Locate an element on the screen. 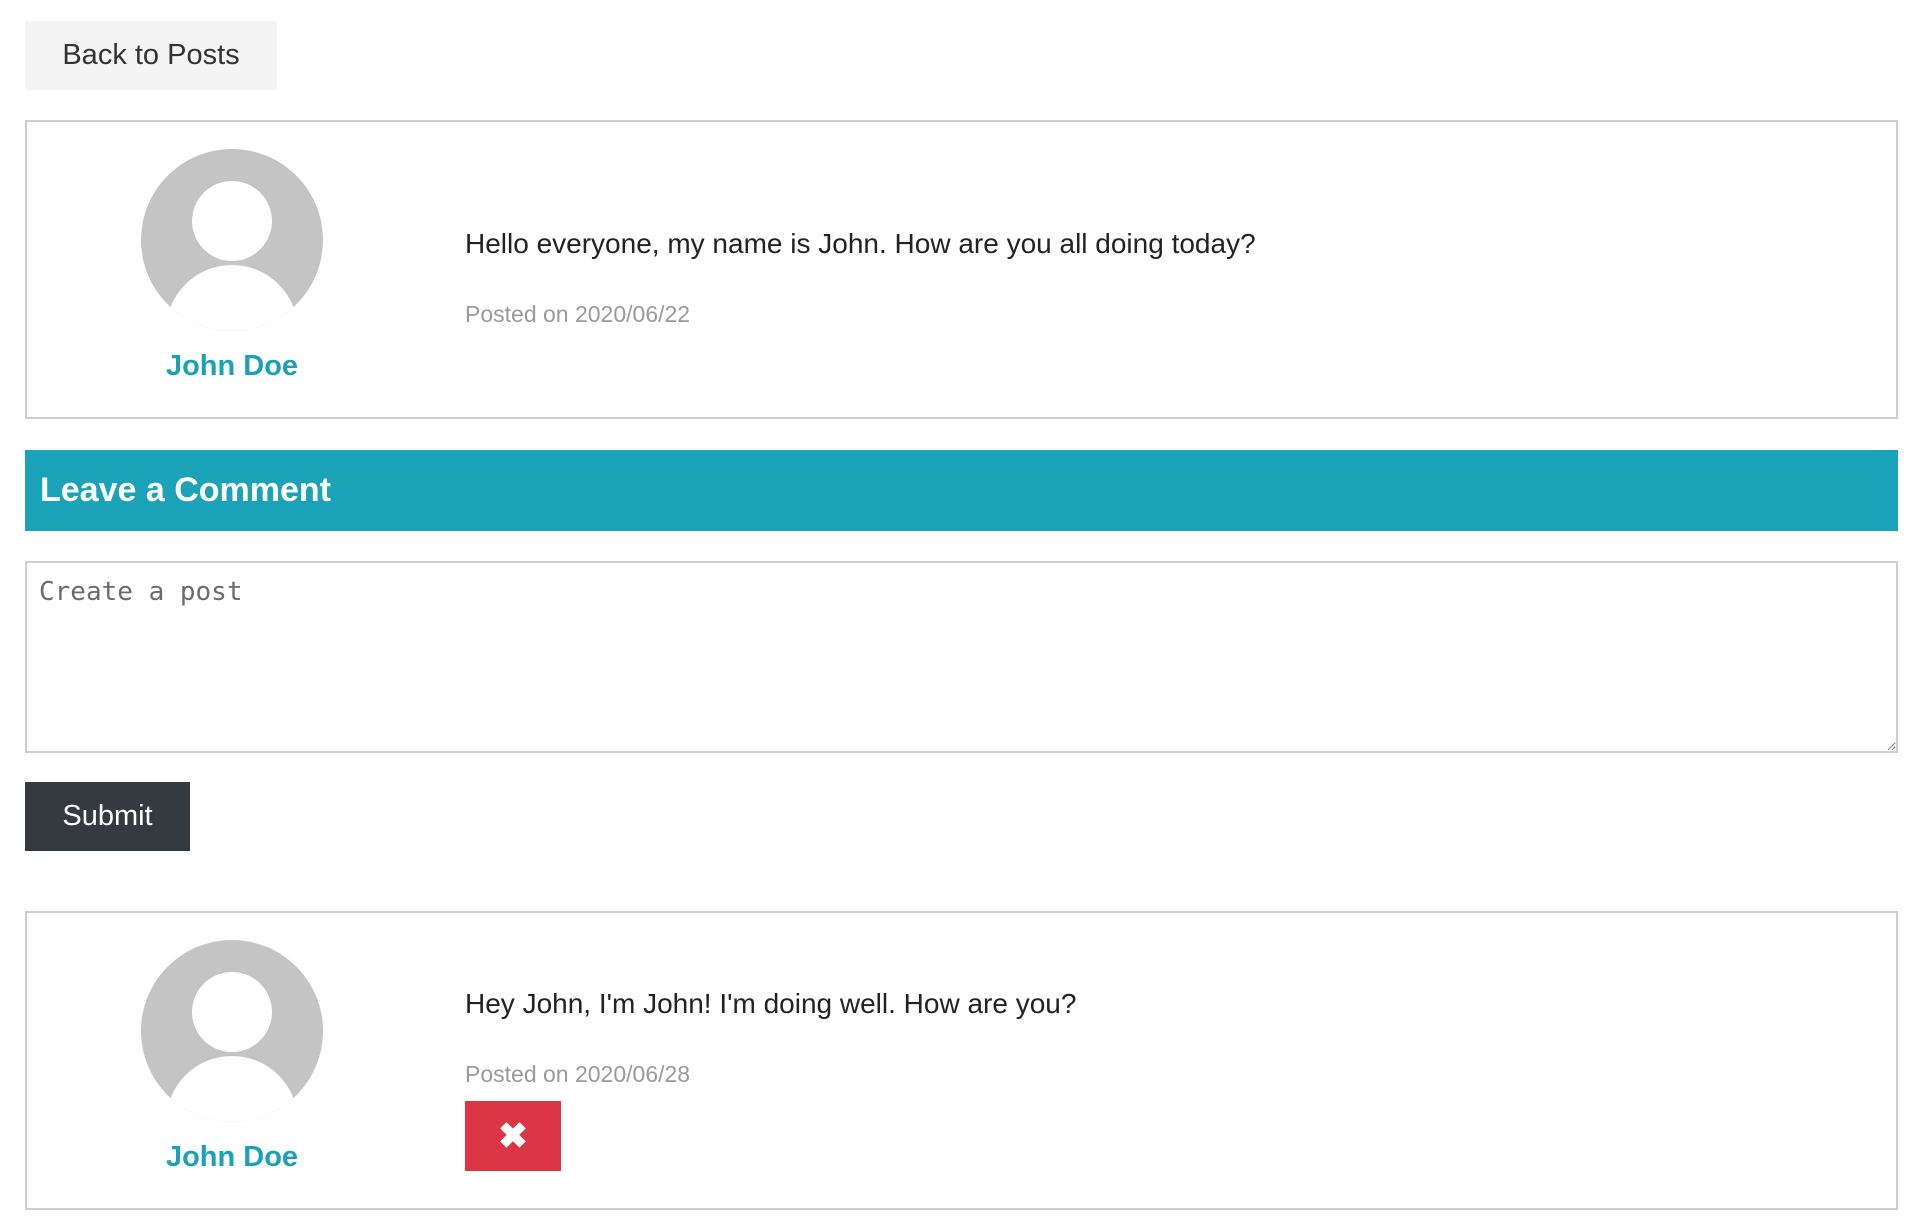 Image resolution: width=1912 pixels, height=1228 pixels. delete-comment-button: ✖ is located at coordinates (513, 1136).